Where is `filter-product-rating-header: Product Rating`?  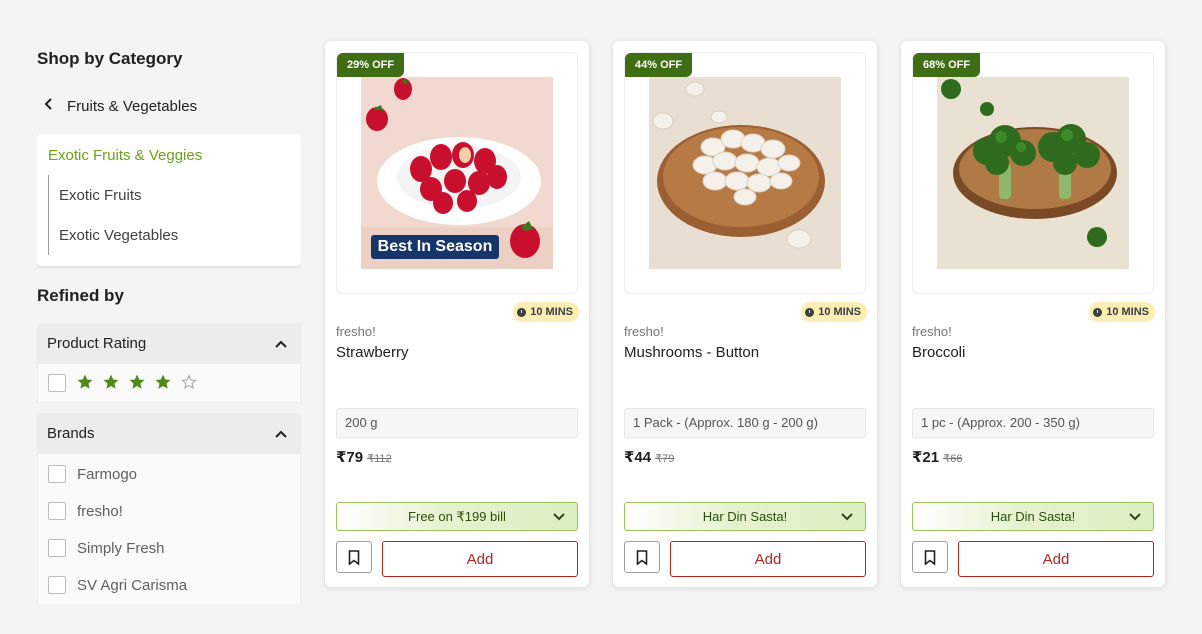 filter-product-rating-header: Product Rating is located at coordinates (169, 343).